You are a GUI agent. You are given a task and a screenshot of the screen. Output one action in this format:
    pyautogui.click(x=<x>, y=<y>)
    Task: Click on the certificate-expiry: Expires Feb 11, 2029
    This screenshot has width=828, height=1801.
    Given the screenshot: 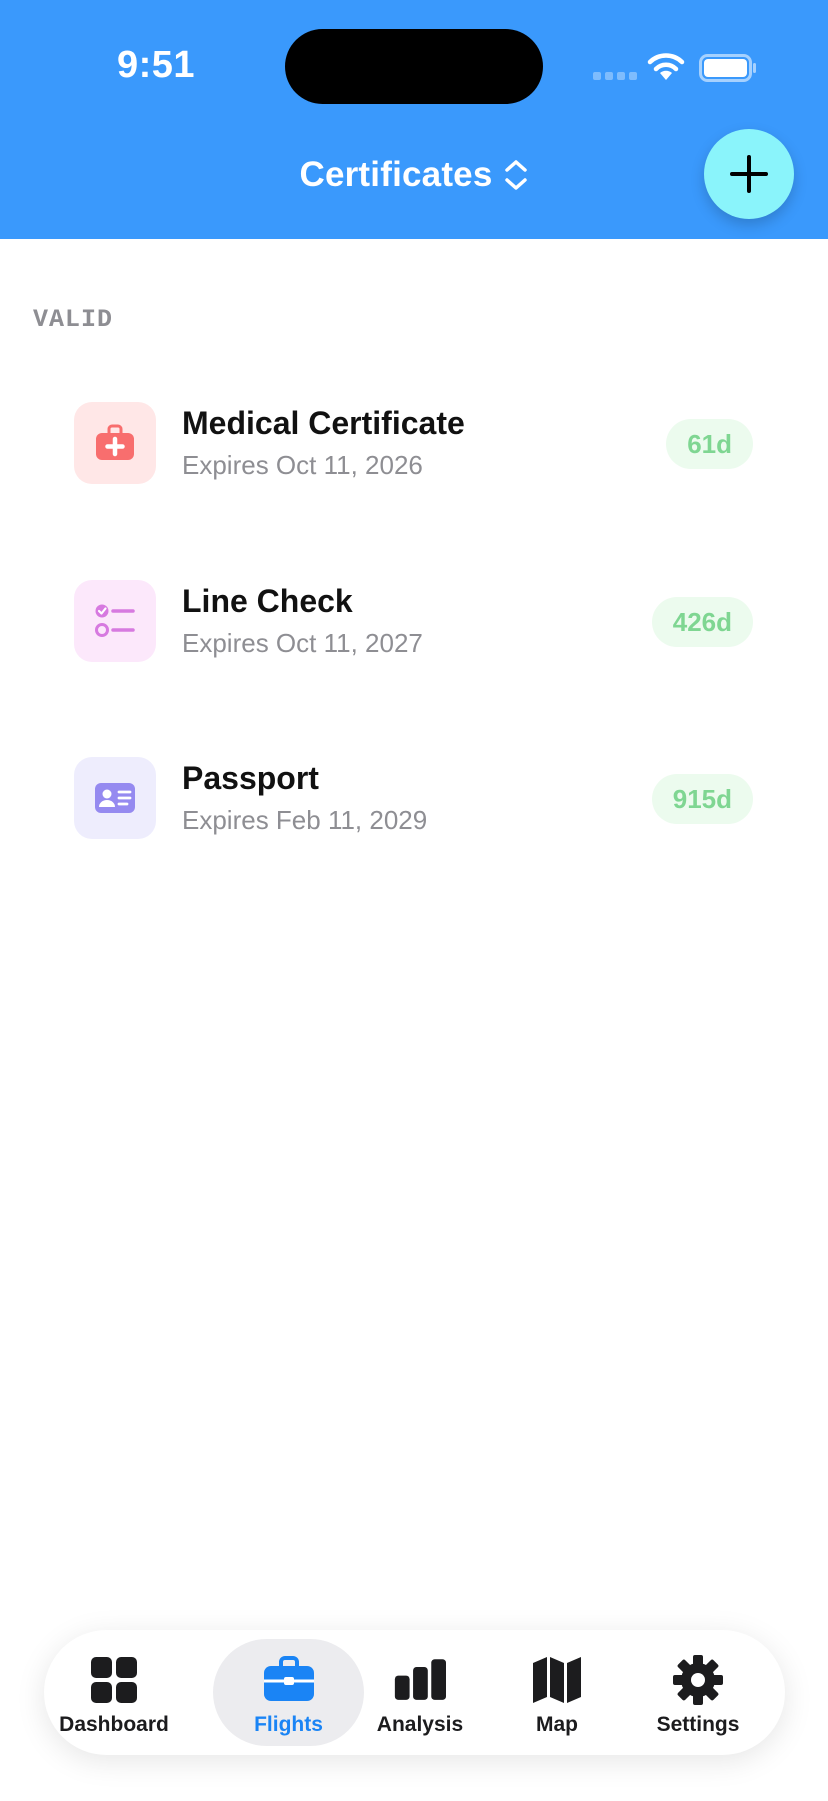 What is the action you would take?
    pyautogui.click(x=305, y=820)
    